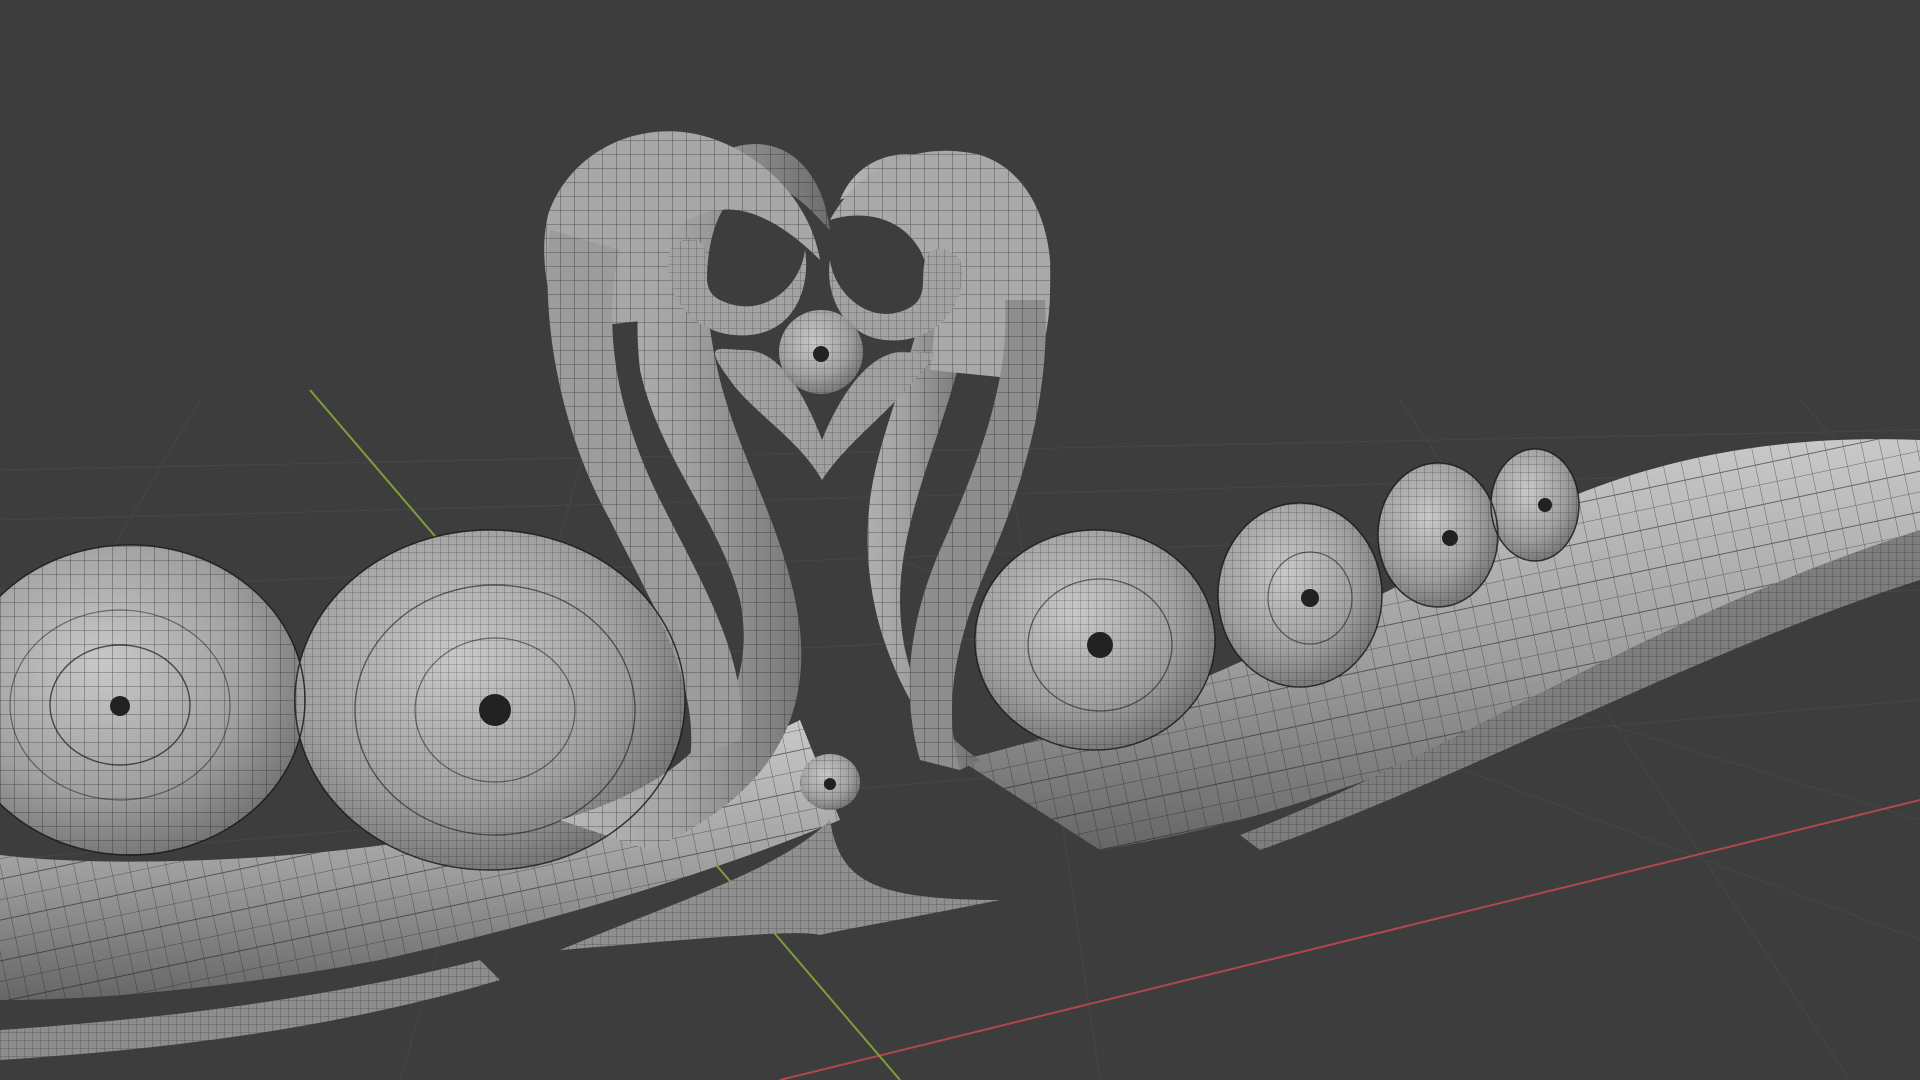 The height and width of the screenshot is (1080, 1920). Describe the element at coordinates (1095, 640) in the screenshot. I see `scroll-disc-right-center` at that location.